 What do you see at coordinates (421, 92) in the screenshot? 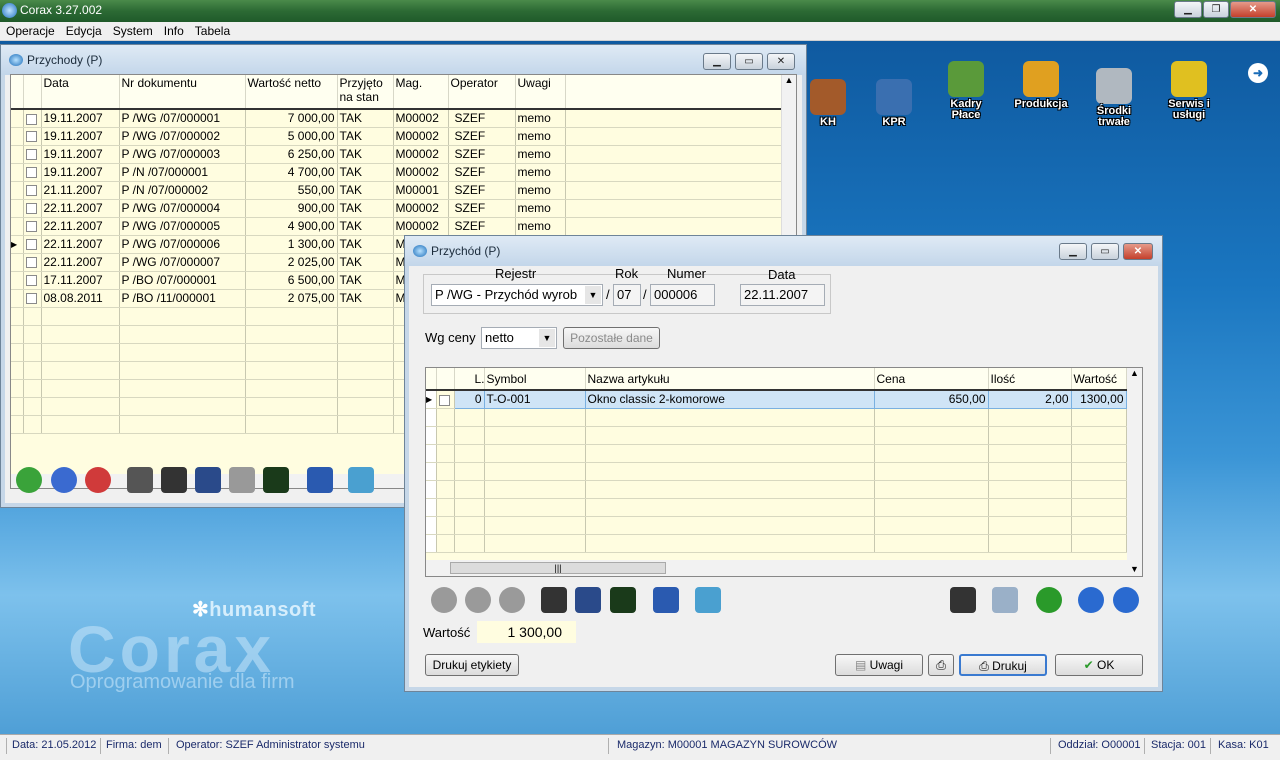
I see `column-header: Mag.` at bounding box center [421, 92].